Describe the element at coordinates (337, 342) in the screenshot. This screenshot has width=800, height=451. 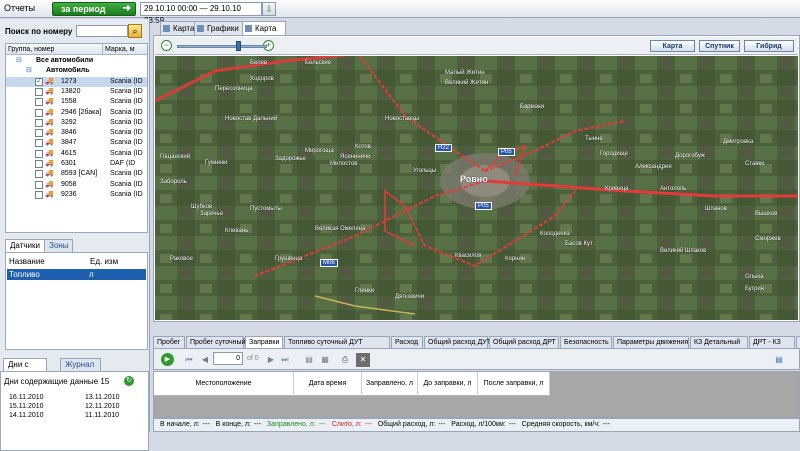
I see `report-tab: Топливо суточный ДУТ` at that location.